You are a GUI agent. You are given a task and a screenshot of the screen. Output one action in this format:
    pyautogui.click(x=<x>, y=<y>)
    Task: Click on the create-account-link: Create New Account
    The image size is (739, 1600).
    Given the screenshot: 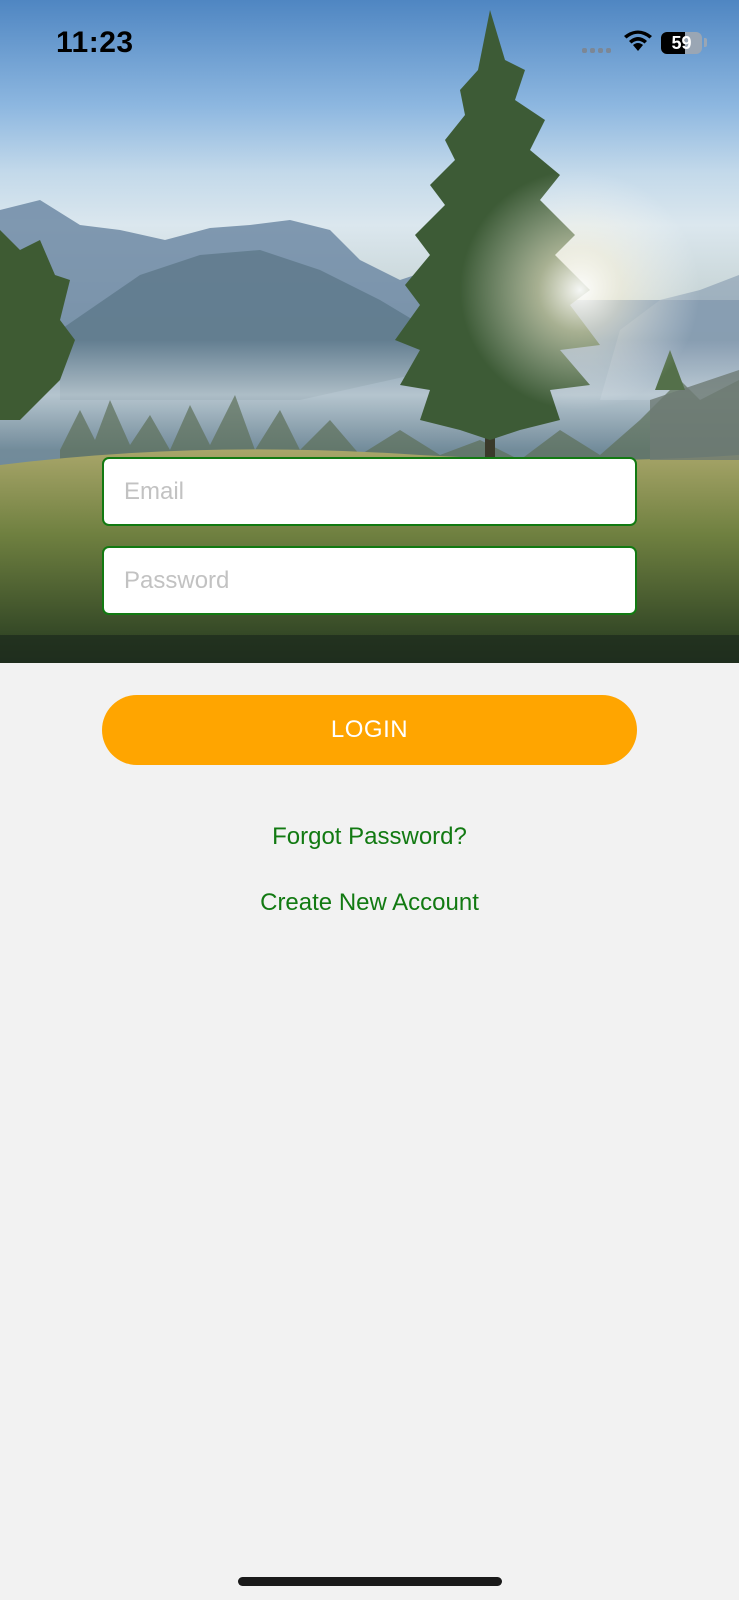 What is the action you would take?
    pyautogui.click(x=369, y=903)
    